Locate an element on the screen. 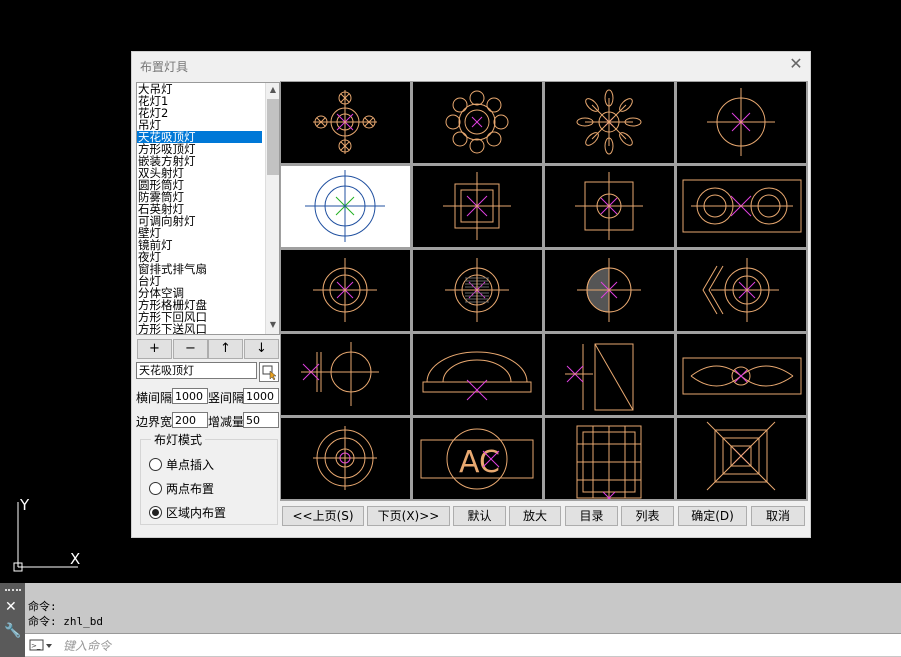 Image resolution: width=901 pixels, height=657 pixels. move-down-button: ↓ is located at coordinates (261, 349).